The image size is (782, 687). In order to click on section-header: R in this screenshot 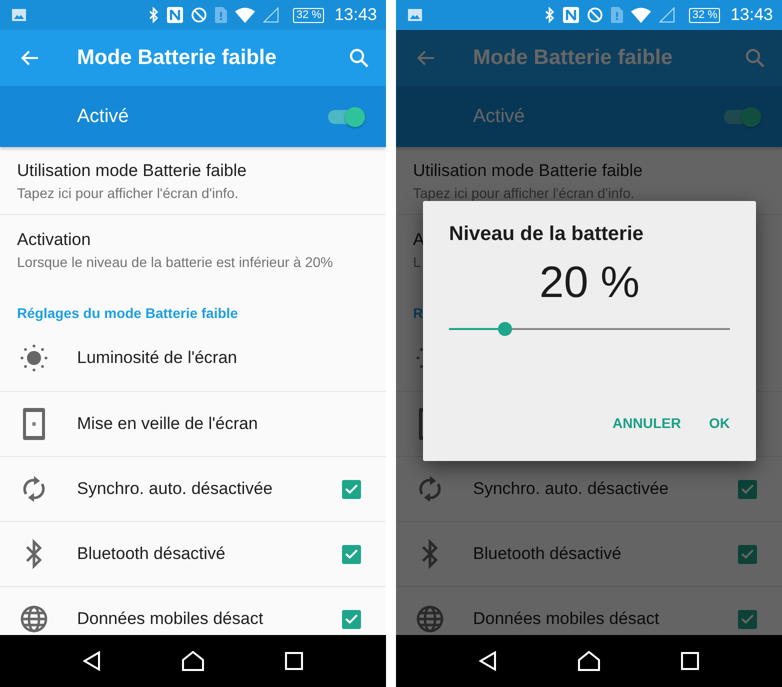, I will do `click(418, 313)`.